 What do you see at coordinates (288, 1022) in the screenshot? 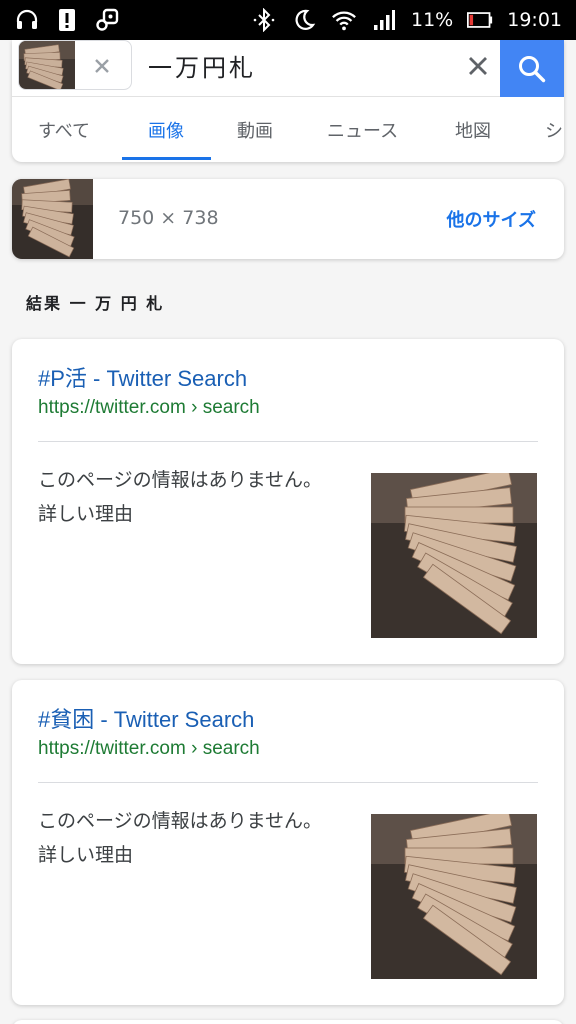
I see `result-card-partial` at bounding box center [288, 1022].